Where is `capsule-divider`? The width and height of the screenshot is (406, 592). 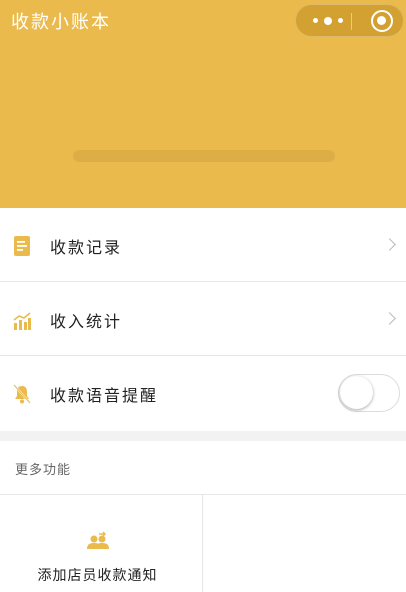
capsule-divider is located at coordinates (351, 21).